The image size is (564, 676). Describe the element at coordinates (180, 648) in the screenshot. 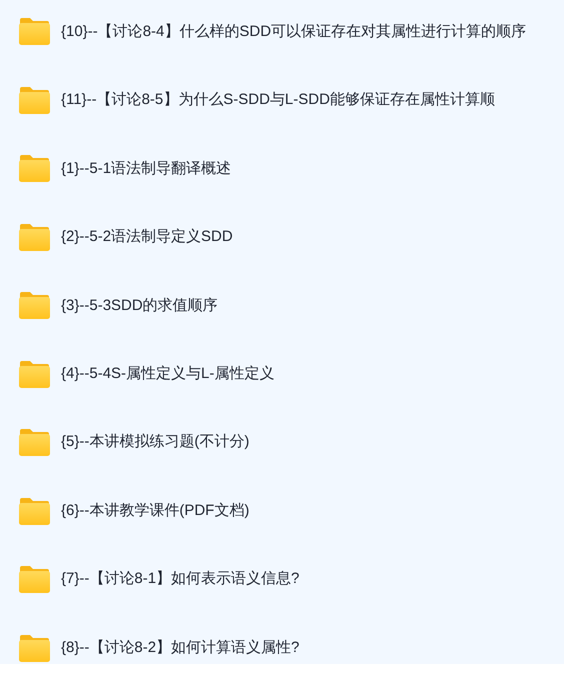

I see `folder-name: {8}--【讨论8-2】如何计算语义属性?` at that location.